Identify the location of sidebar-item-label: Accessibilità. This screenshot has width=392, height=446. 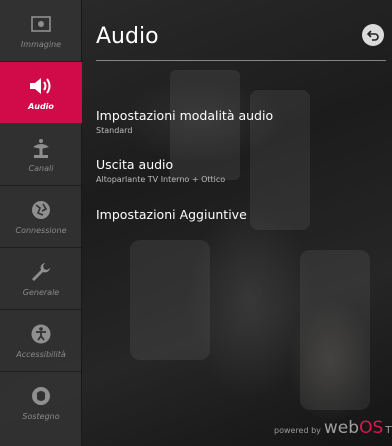
(41, 354).